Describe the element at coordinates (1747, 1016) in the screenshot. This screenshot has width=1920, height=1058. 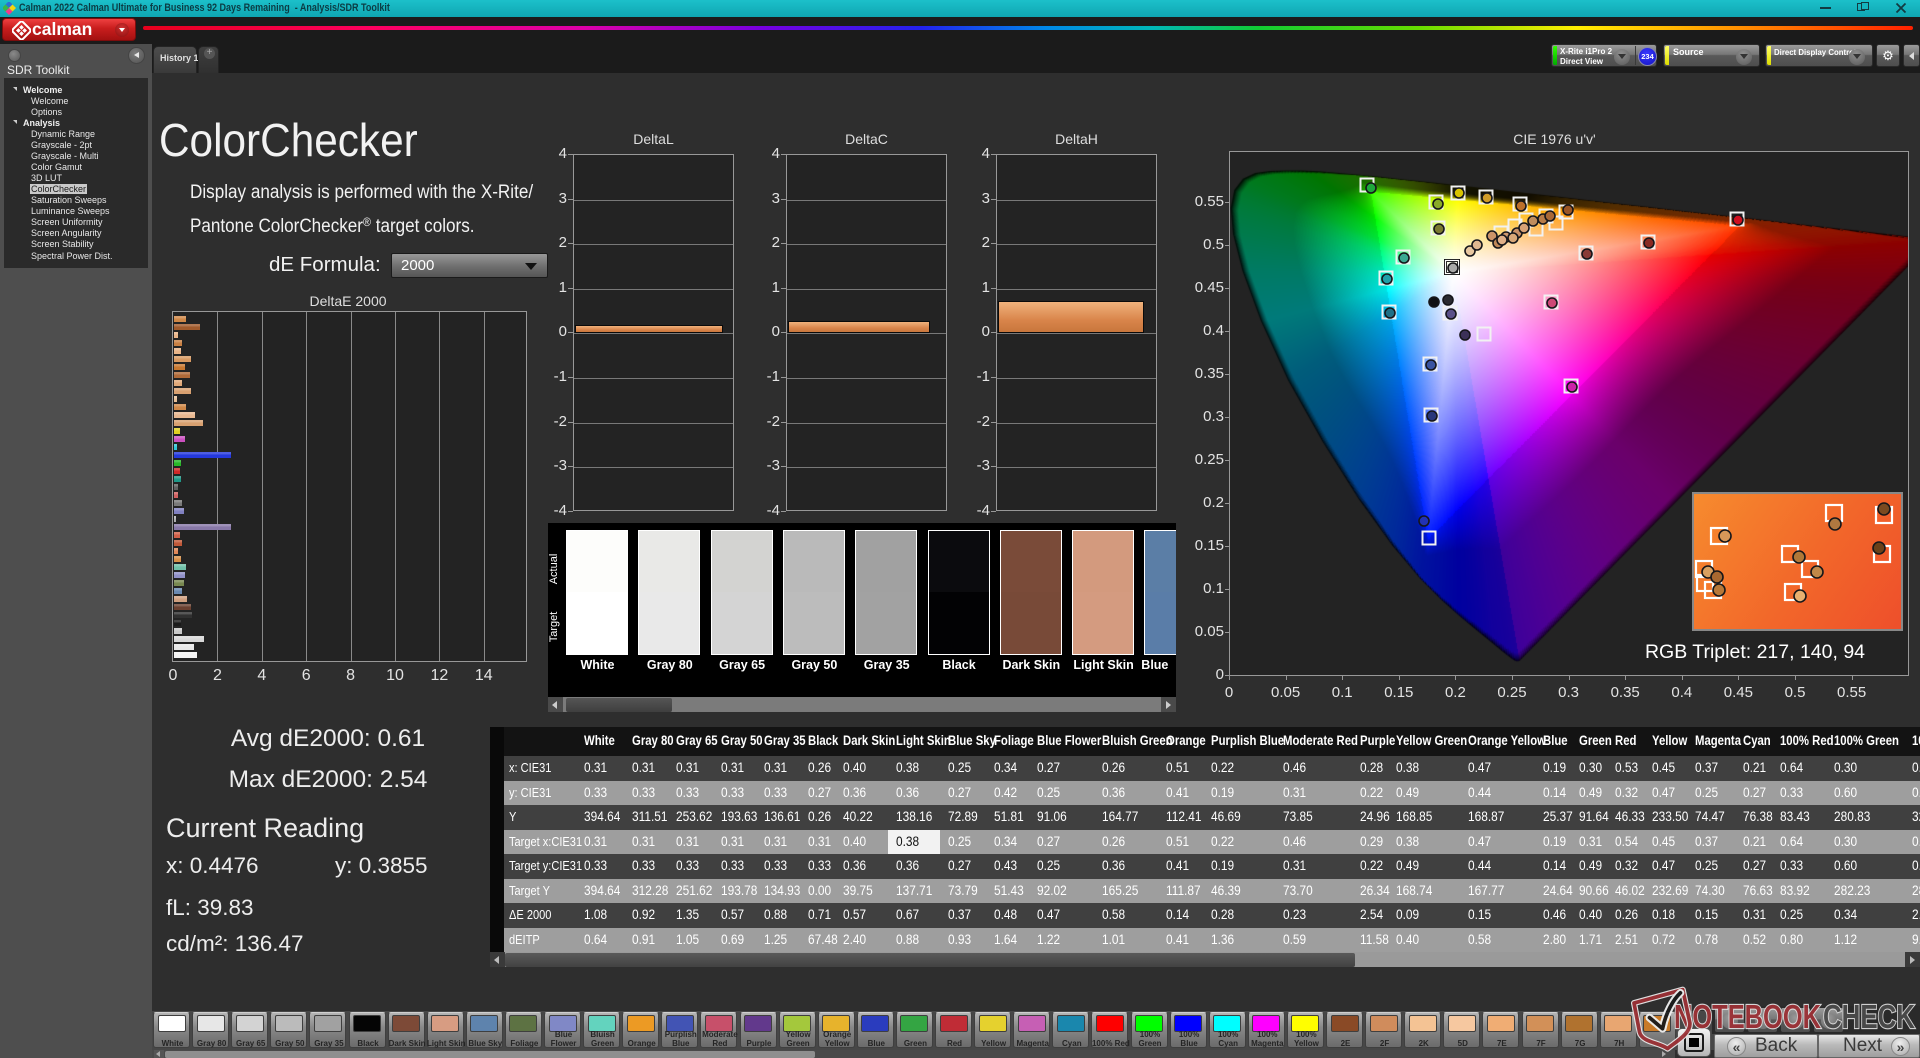
I see `svg-text: NOTEBOOK` at that location.